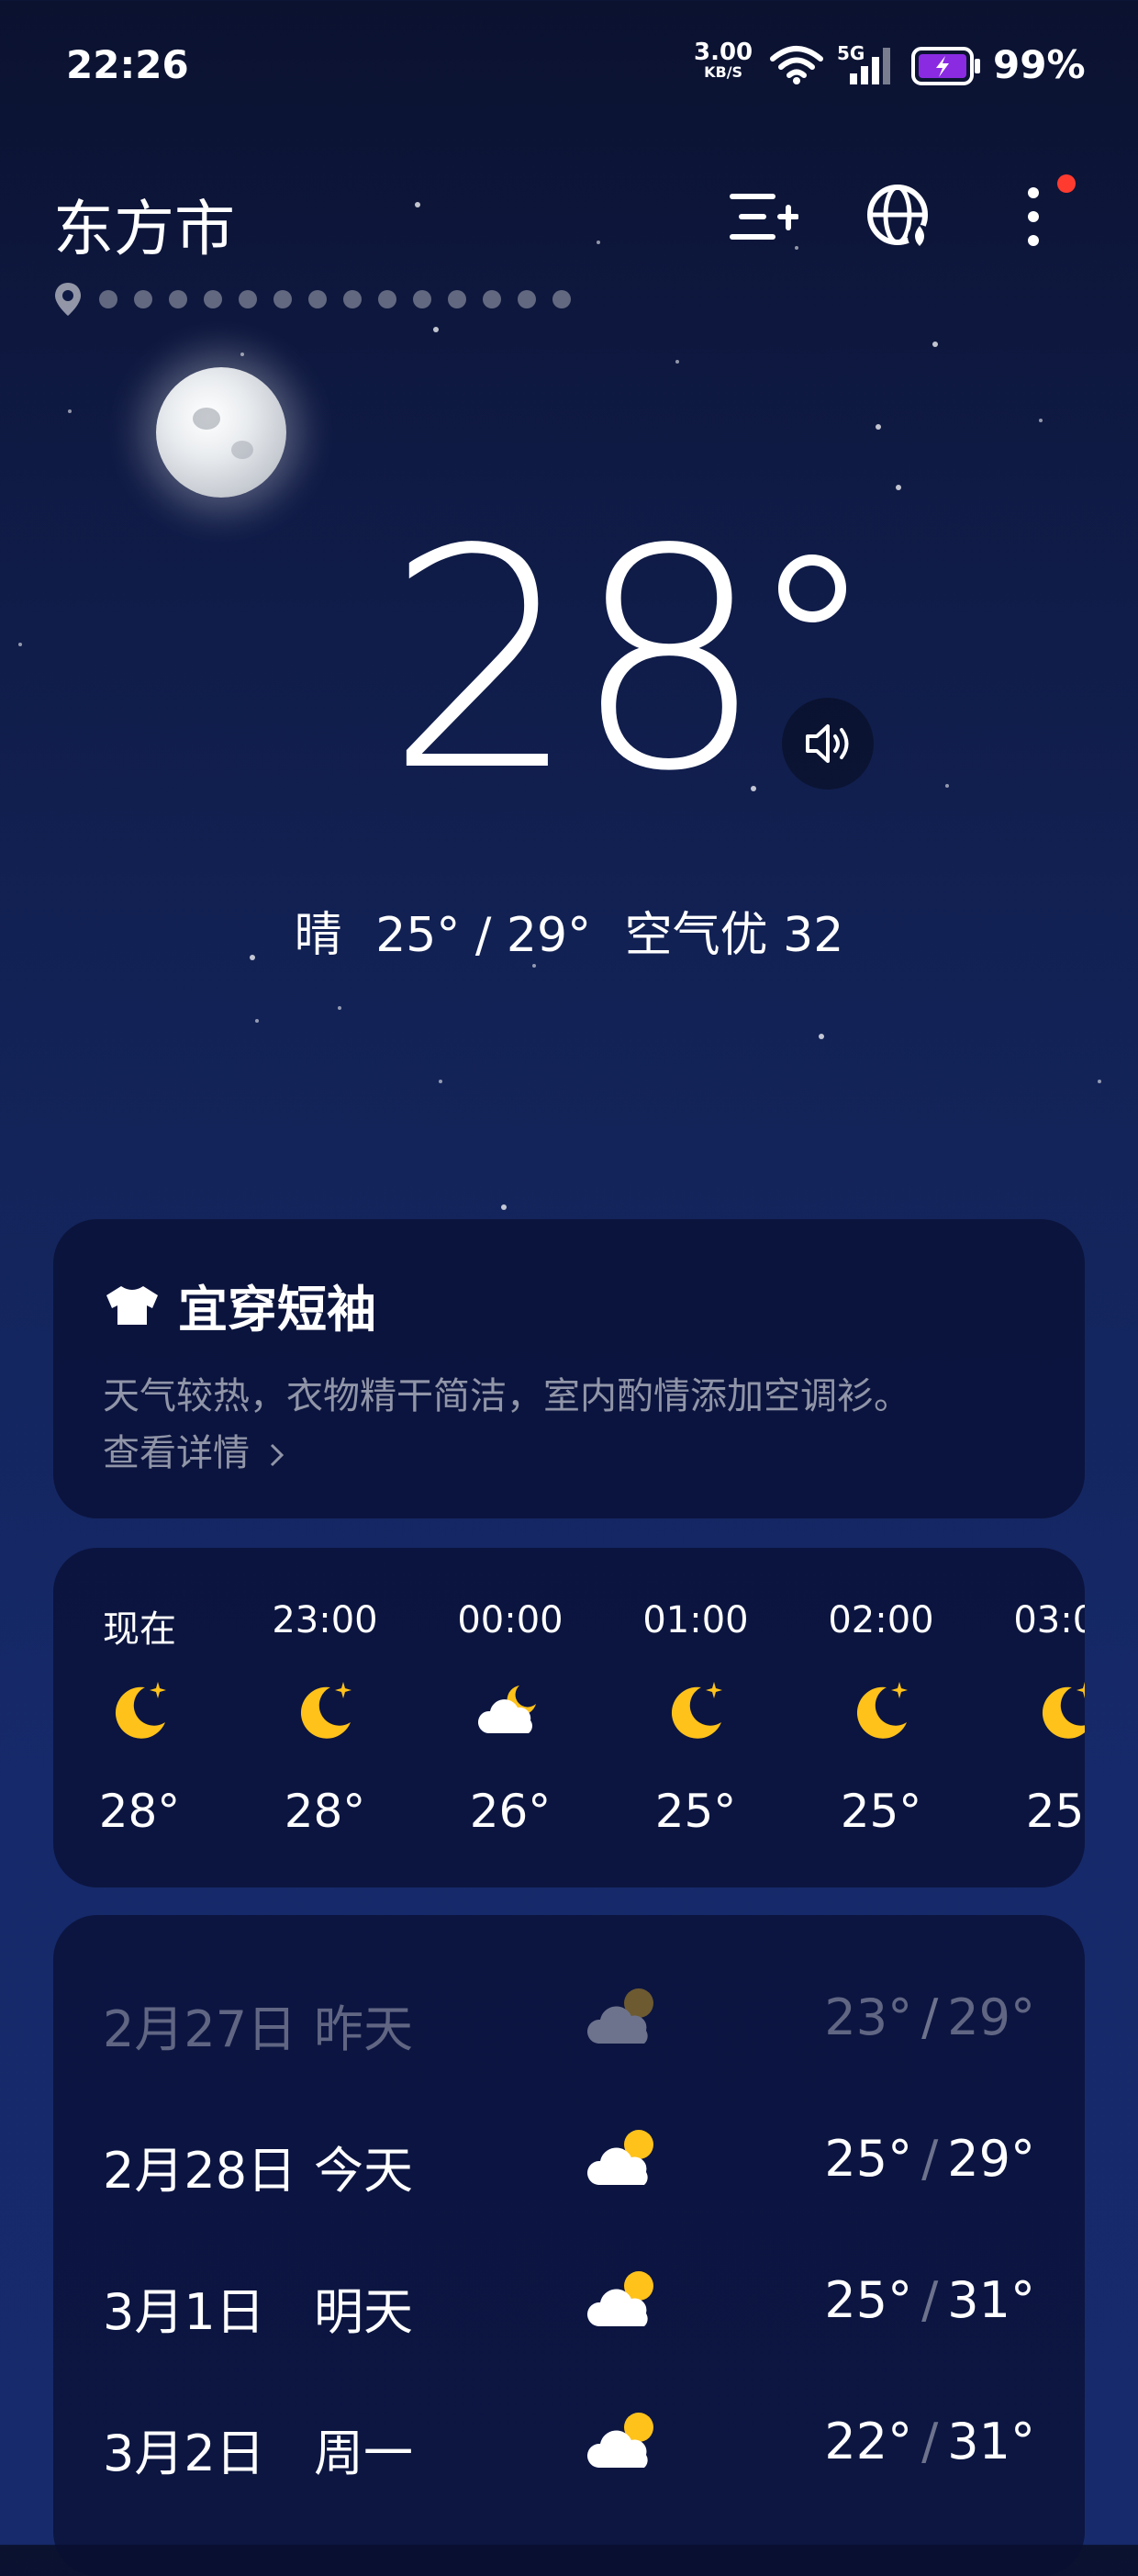 This screenshot has width=1138, height=2576. What do you see at coordinates (569, 1368) in the screenshot?
I see `clothing-advice-card: 宜穿短袖 天气较热，衣物精干简洁，室内酌情添加空调衫。 查看详情` at bounding box center [569, 1368].